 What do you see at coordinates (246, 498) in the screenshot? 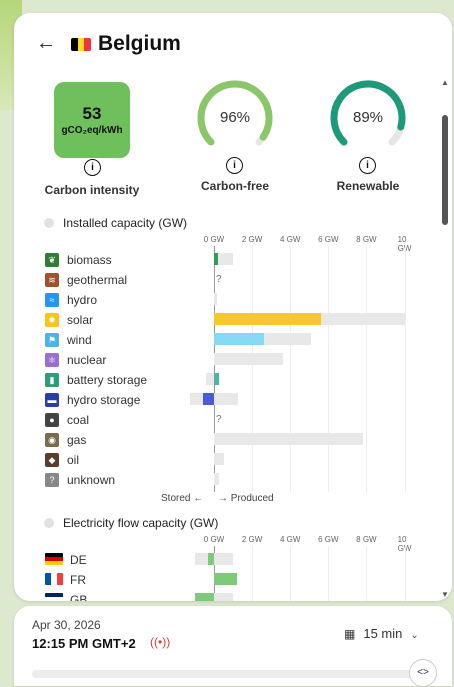
I see `produced-direction-label: → Produced` at bounding box center [246, 498].